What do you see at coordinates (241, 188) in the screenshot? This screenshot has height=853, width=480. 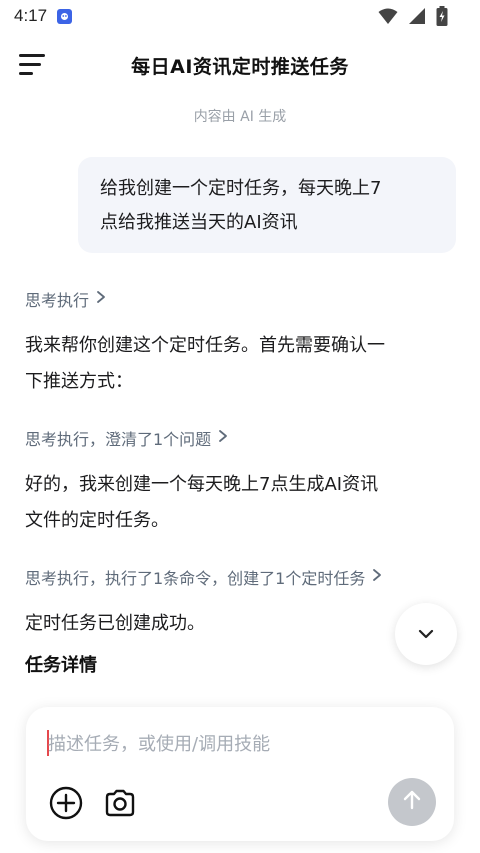 I see `user-message-line: 给我创建一个定时任务，每天晚上7` at bounding box center [241, 188].